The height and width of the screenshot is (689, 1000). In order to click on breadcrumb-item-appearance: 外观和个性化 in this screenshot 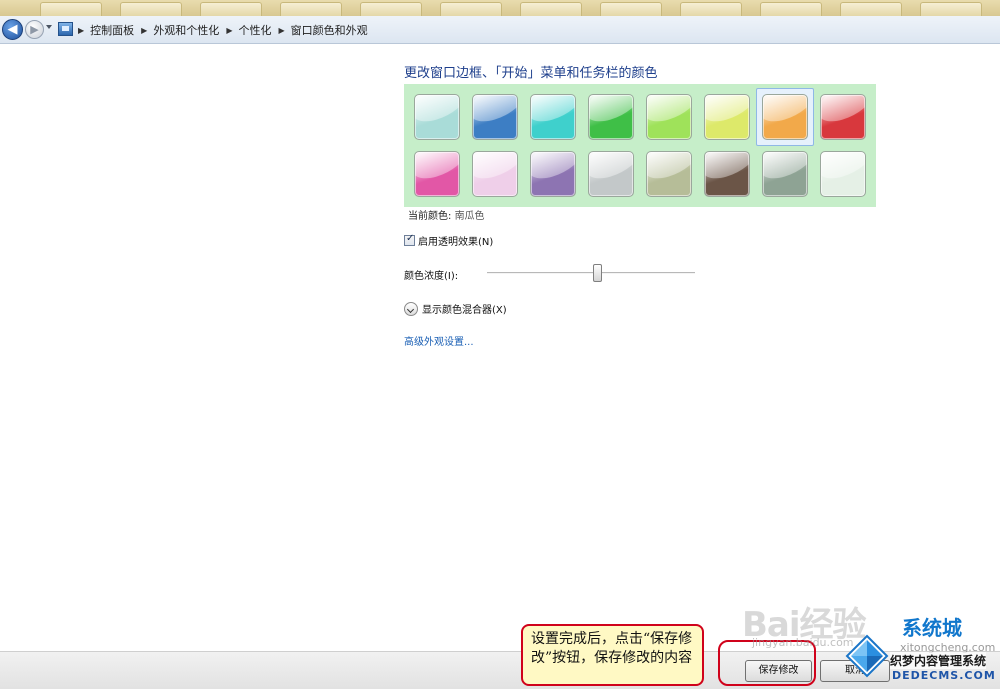, I will do `click(186, 30)`.